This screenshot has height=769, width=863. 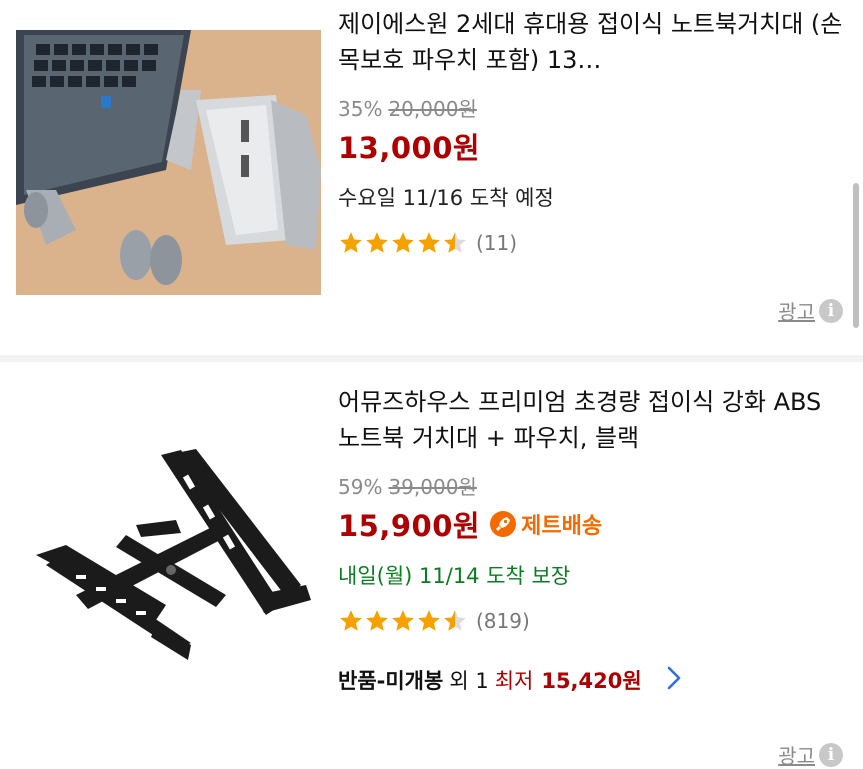 What do you see at coordinates (431, 358) in the screenshot?
I see `card-divider` at bounding box center [431, 358].